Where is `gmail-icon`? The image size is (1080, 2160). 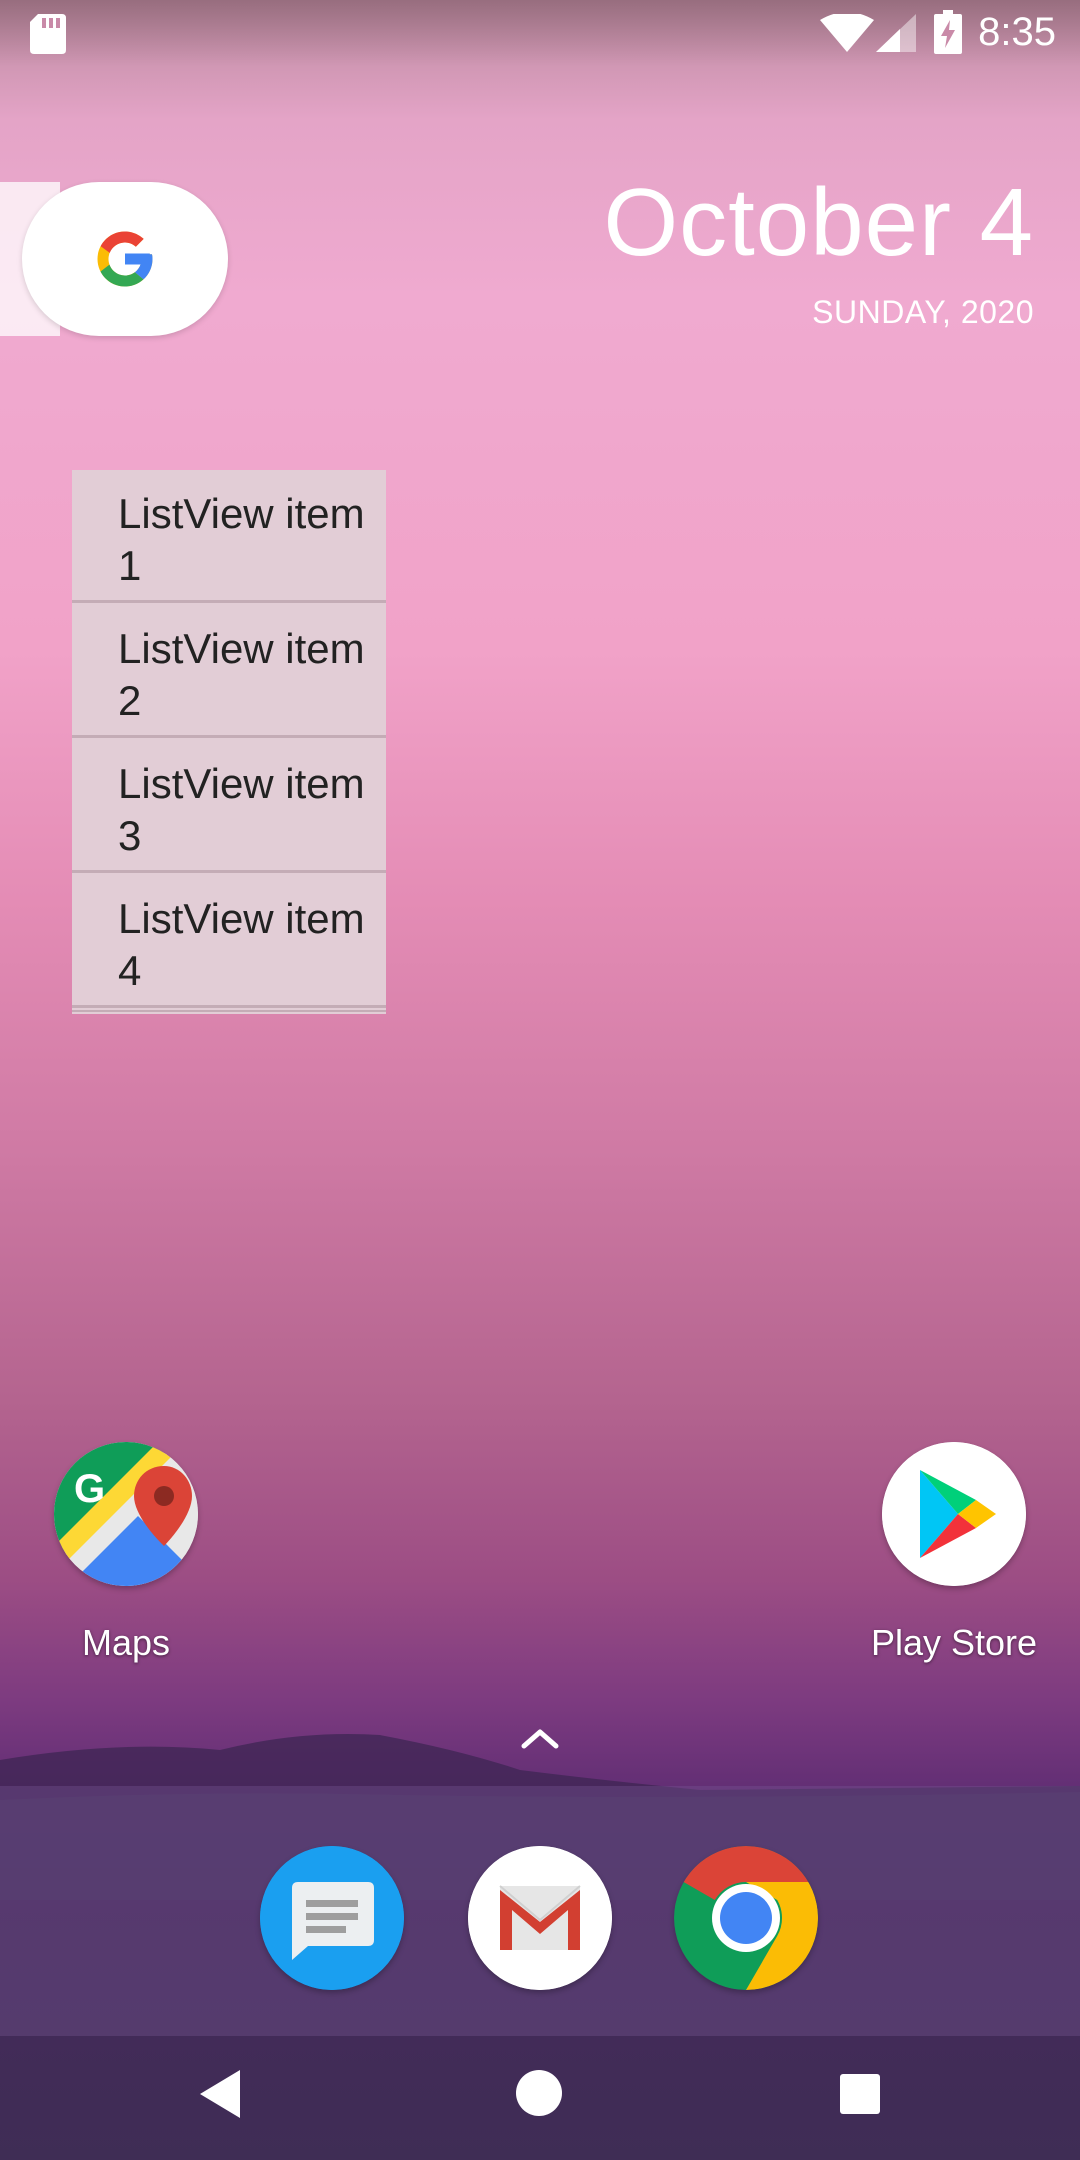
gmail-icon is located at coordinates (540, 1918).